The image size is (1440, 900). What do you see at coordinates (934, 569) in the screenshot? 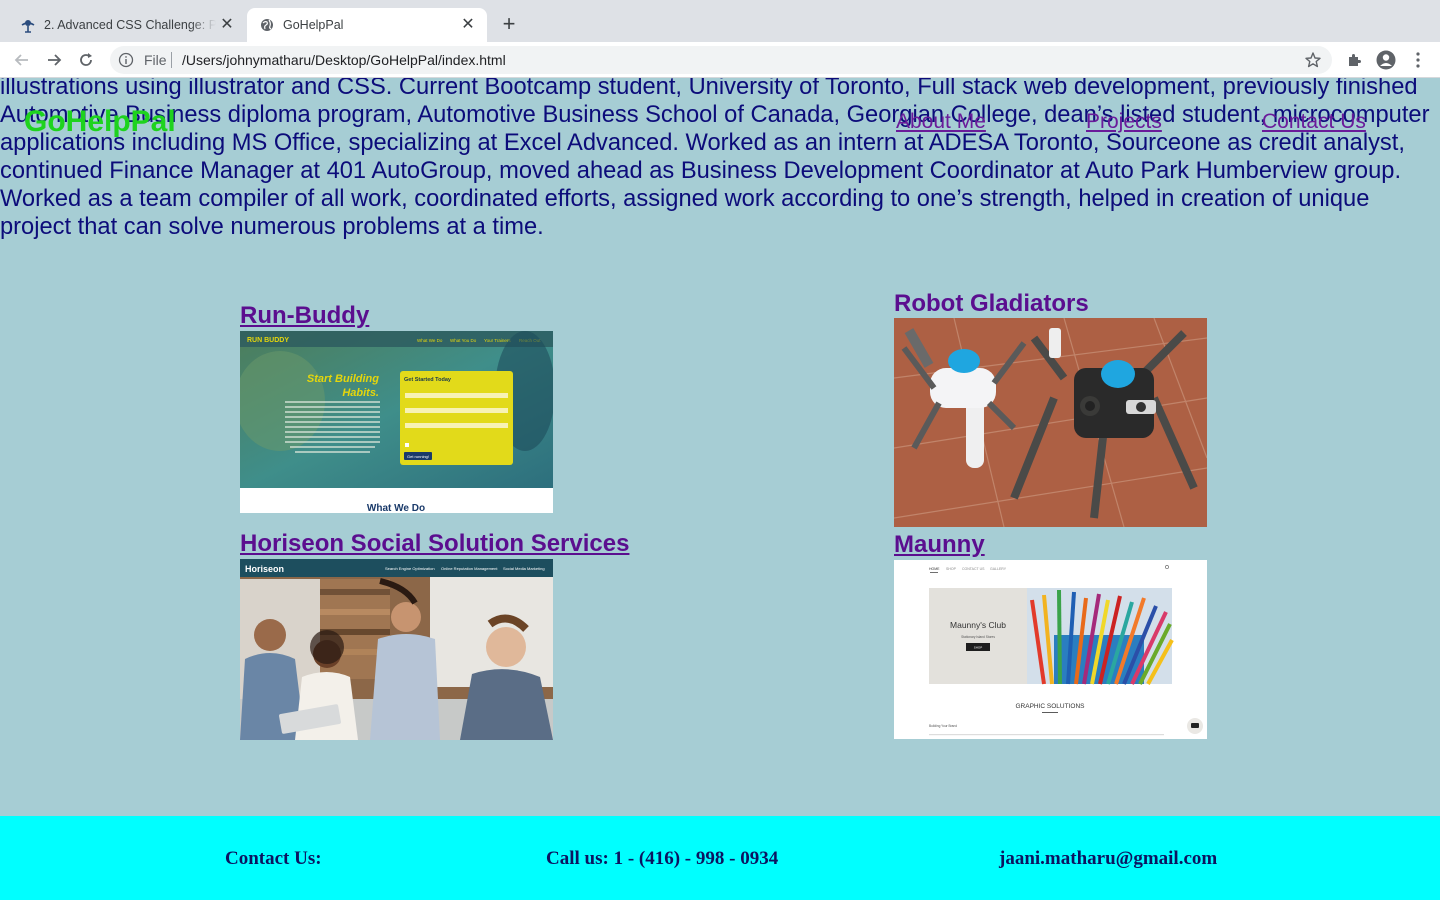
I see `mn-nav-1: HOME` at bounding box center [934, 569].